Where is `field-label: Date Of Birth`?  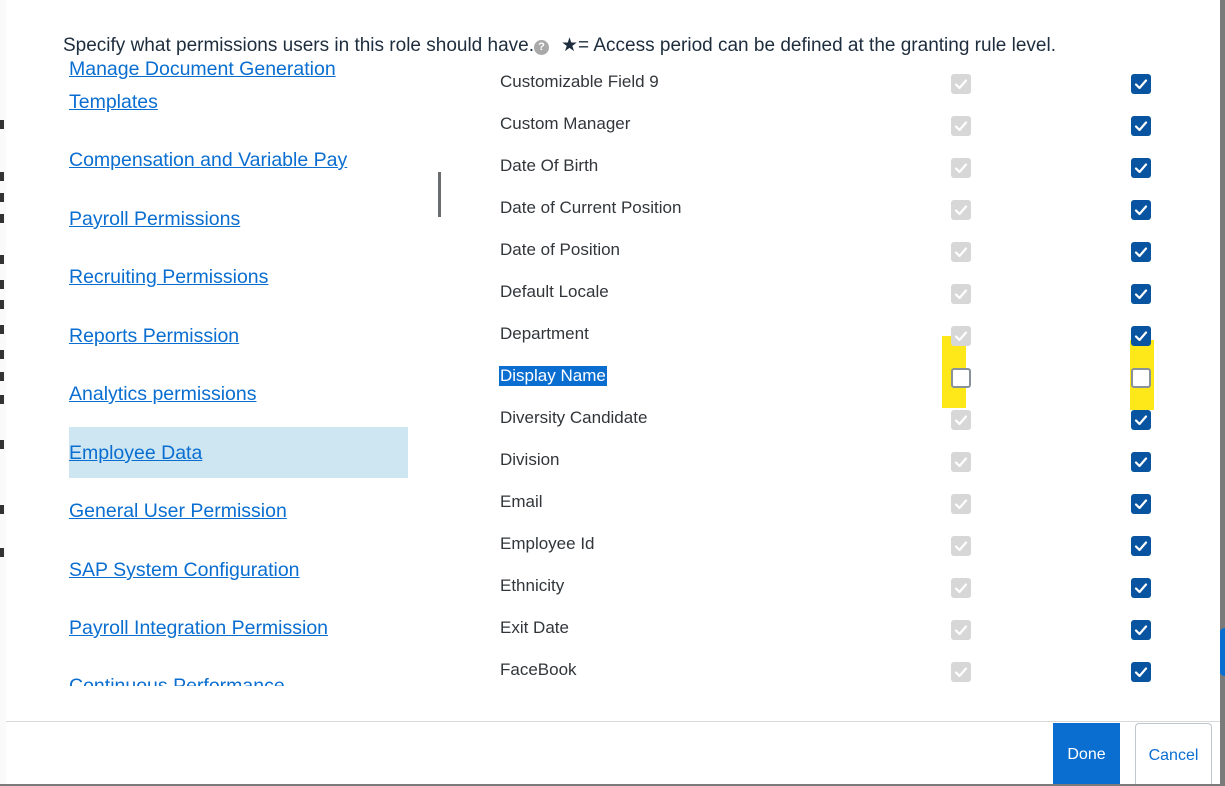
field-label: Date Of Birth is located at coordinates (549, 165).